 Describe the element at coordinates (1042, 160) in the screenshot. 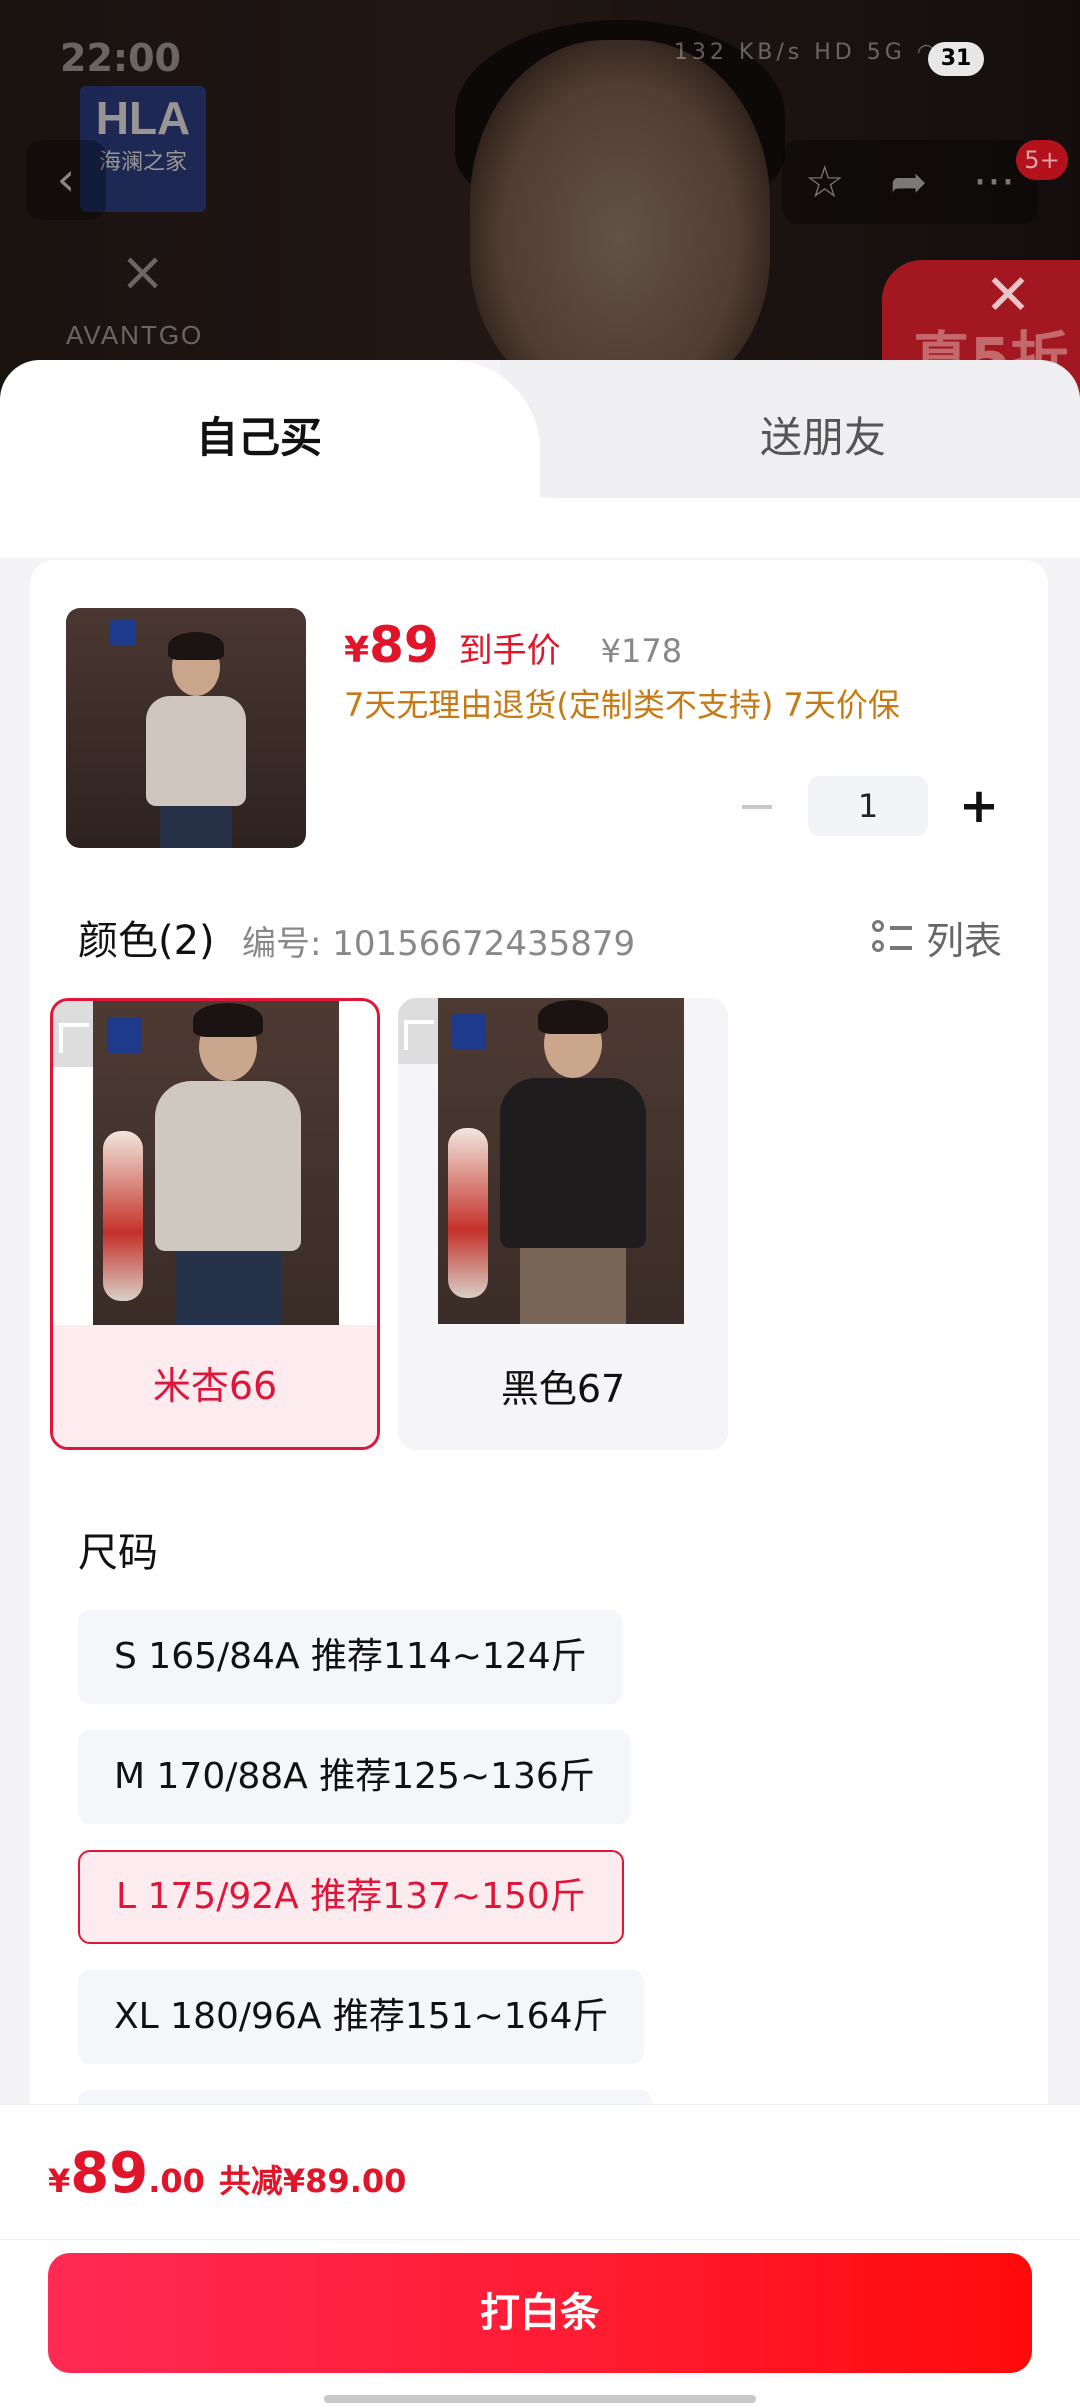

I see `message-badge: 5+` at that location.